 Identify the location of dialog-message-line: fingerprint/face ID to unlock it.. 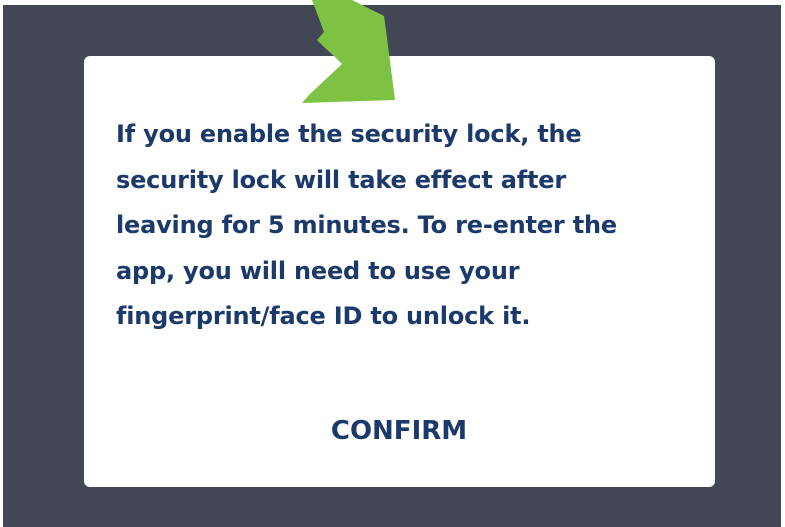
(323, 316).